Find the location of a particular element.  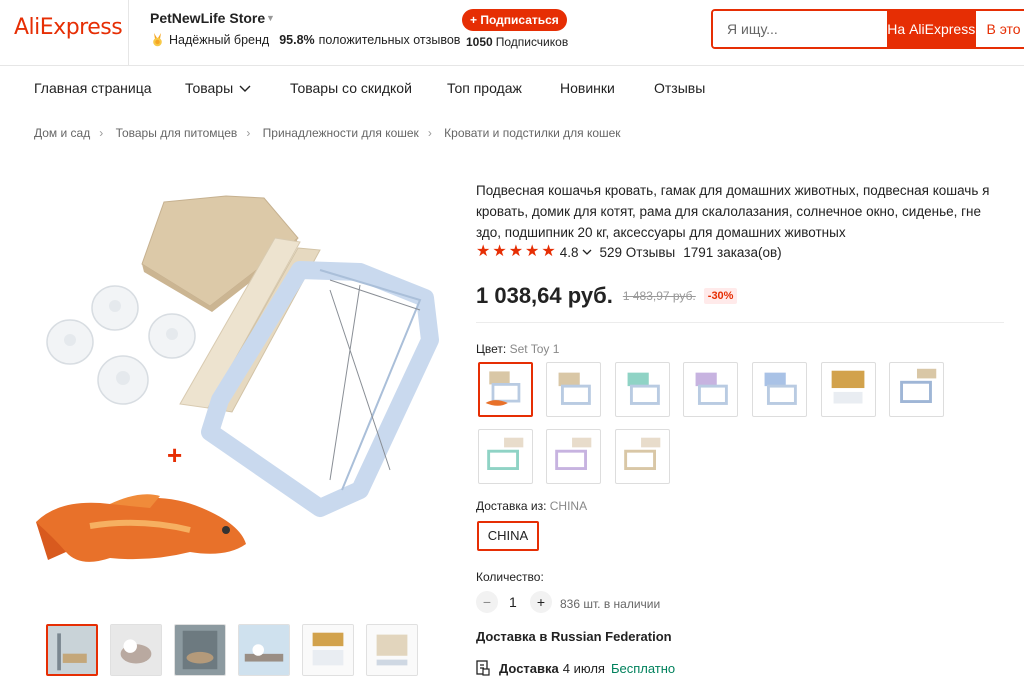

delivery-label: Доставка is located at coordinates (529, 668).